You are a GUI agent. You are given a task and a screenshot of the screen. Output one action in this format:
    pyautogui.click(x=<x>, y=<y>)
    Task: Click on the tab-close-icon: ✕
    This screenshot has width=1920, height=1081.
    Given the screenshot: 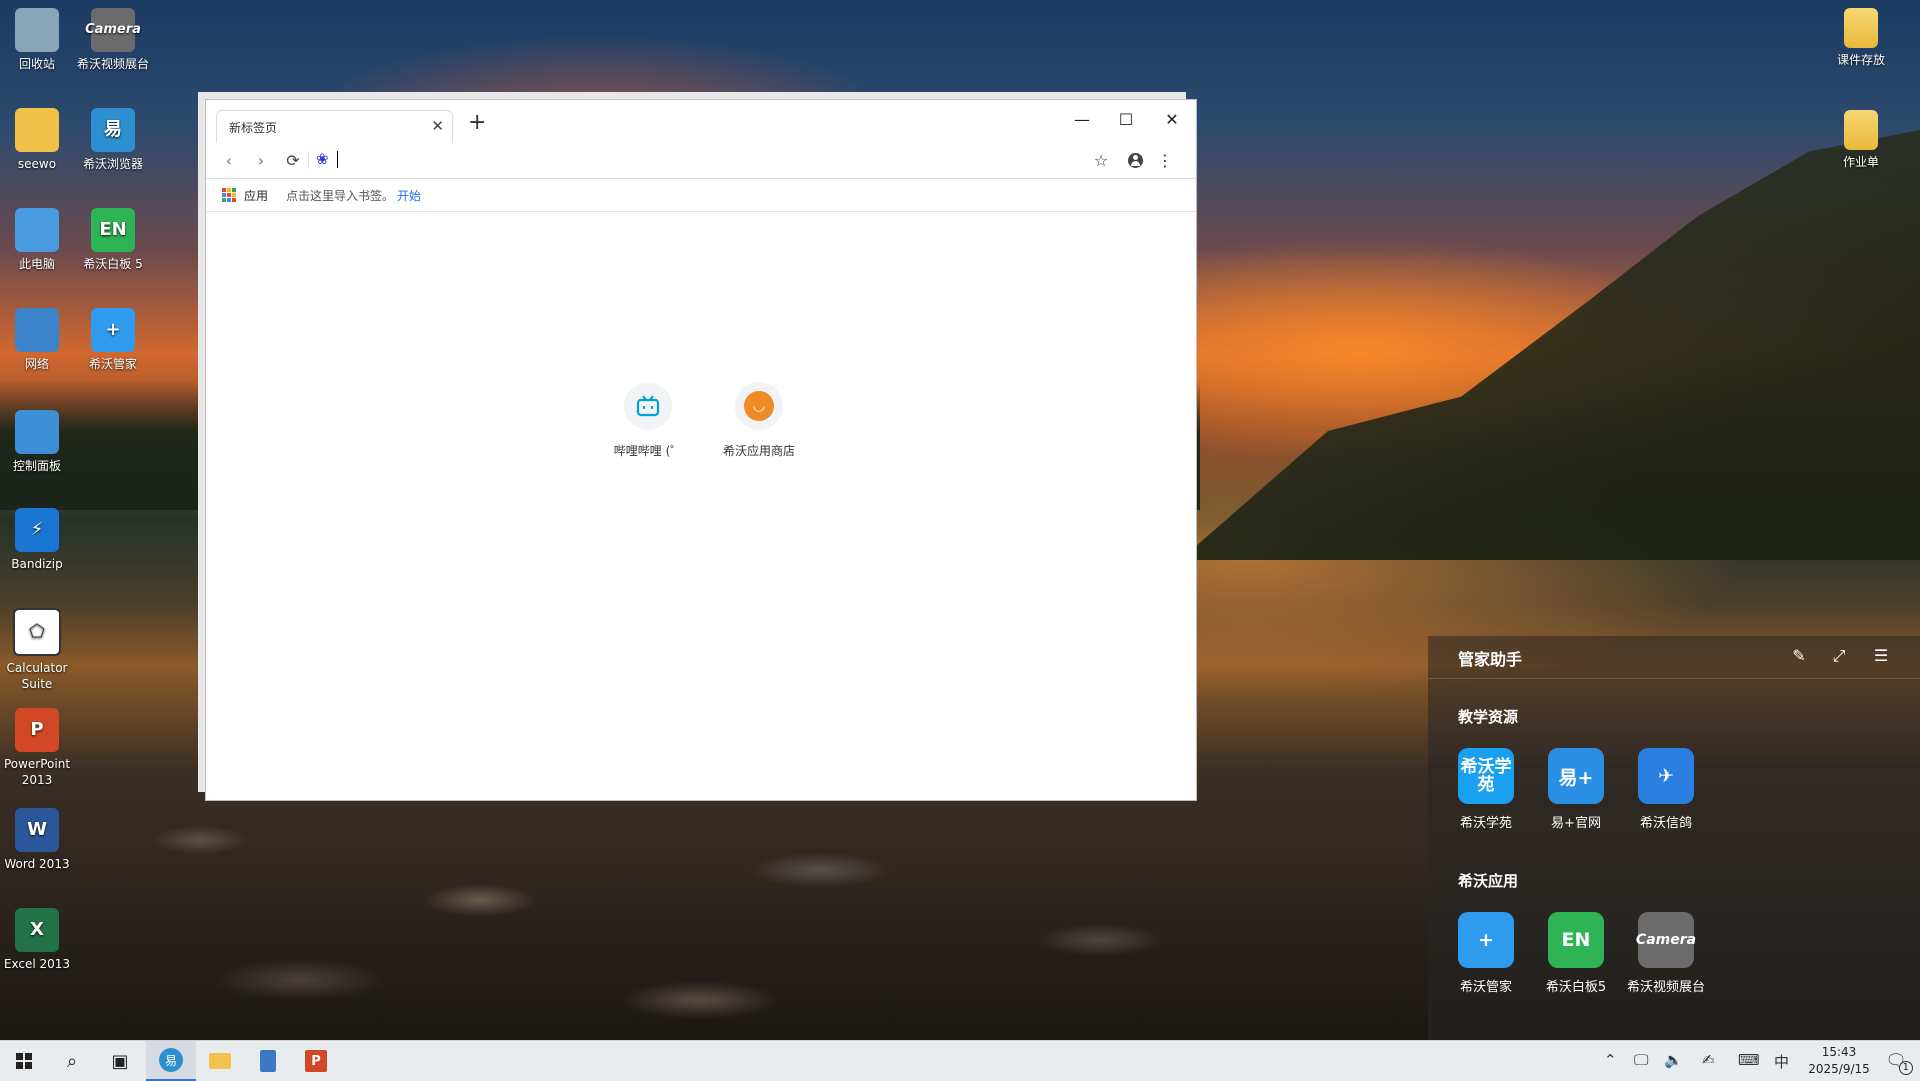 What is the action you would take?
    pyautogui.click(x=437, y=126)
    